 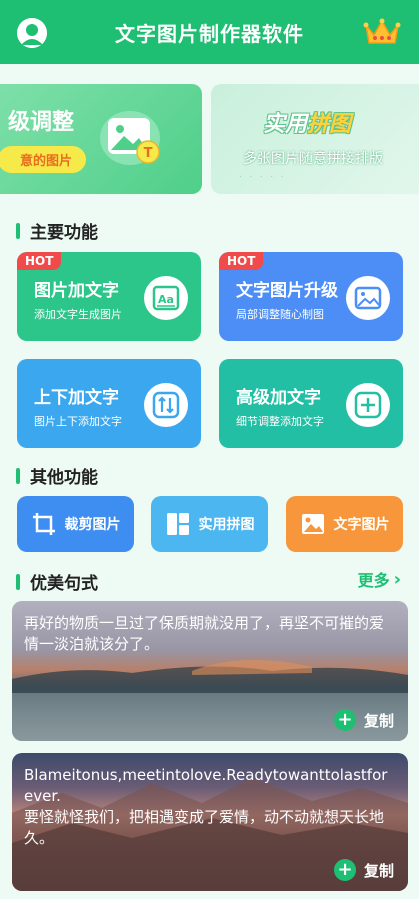 What do you see at coordinates (41, 122) in the screenshot?
I see `banner-title: 级调整` at bounding box center [41, 122].